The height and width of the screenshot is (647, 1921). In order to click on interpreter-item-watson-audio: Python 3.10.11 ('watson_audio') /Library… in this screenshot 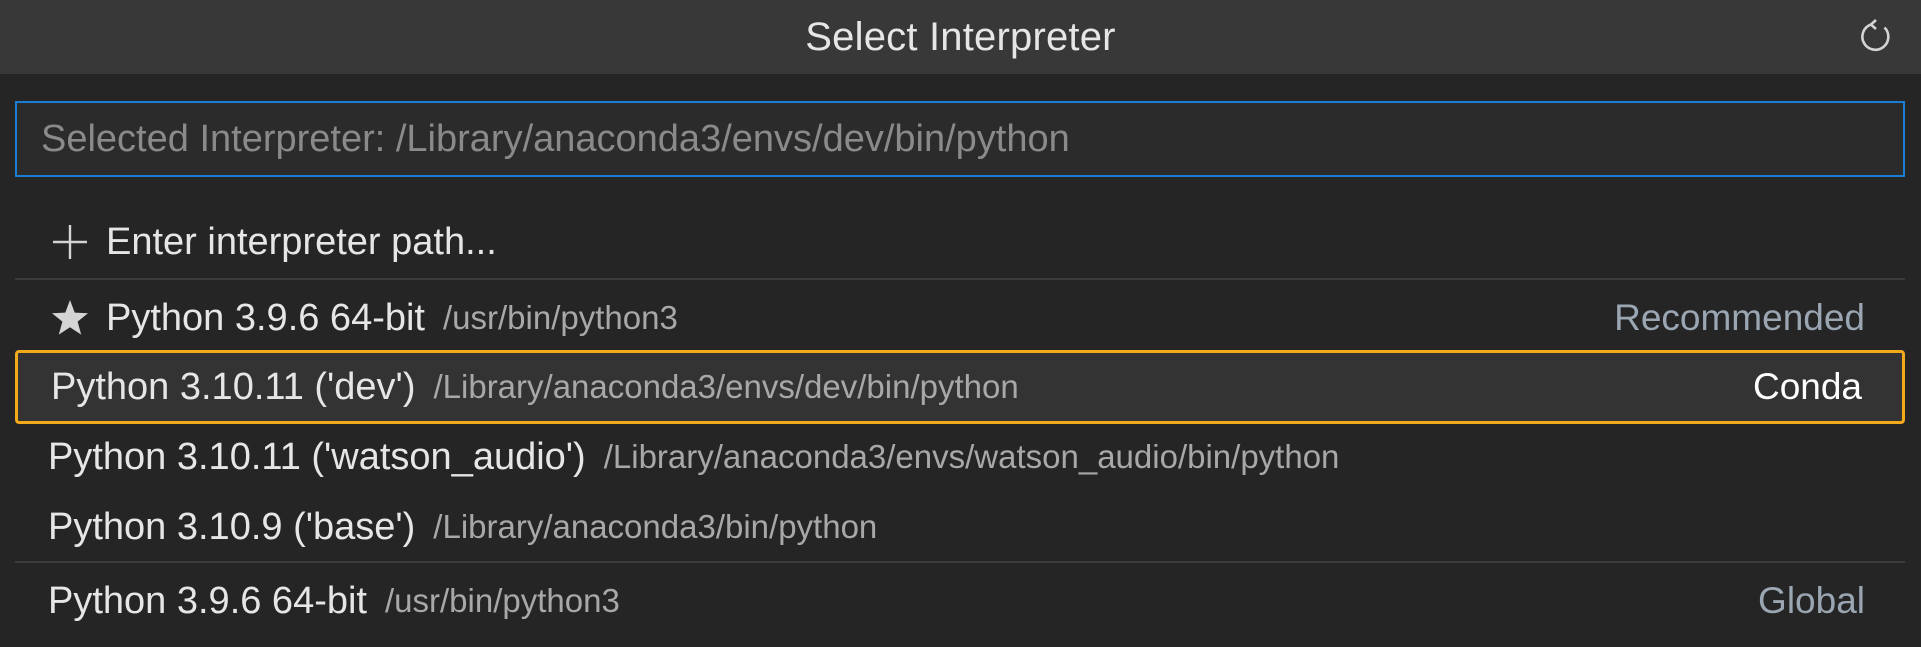, I will do `click(960, 457)`.